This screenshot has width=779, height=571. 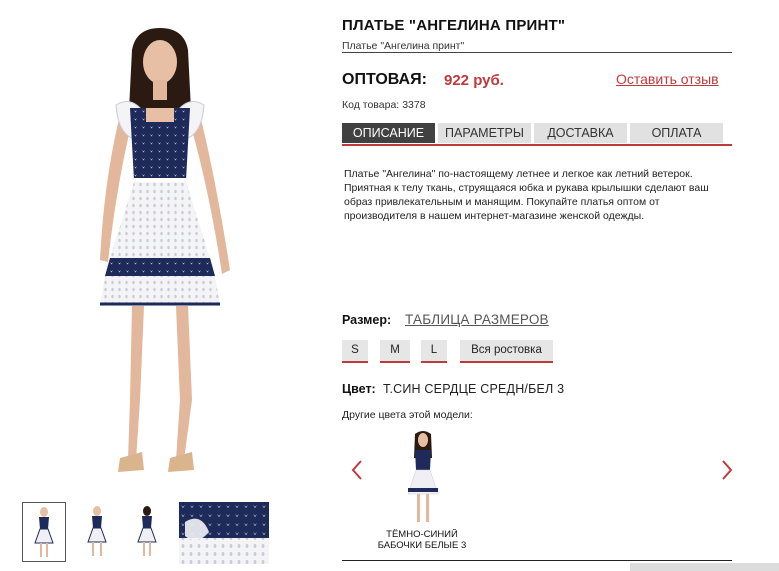 I want to click on sku: Код товара: 3378, so click(x=384, y=105).